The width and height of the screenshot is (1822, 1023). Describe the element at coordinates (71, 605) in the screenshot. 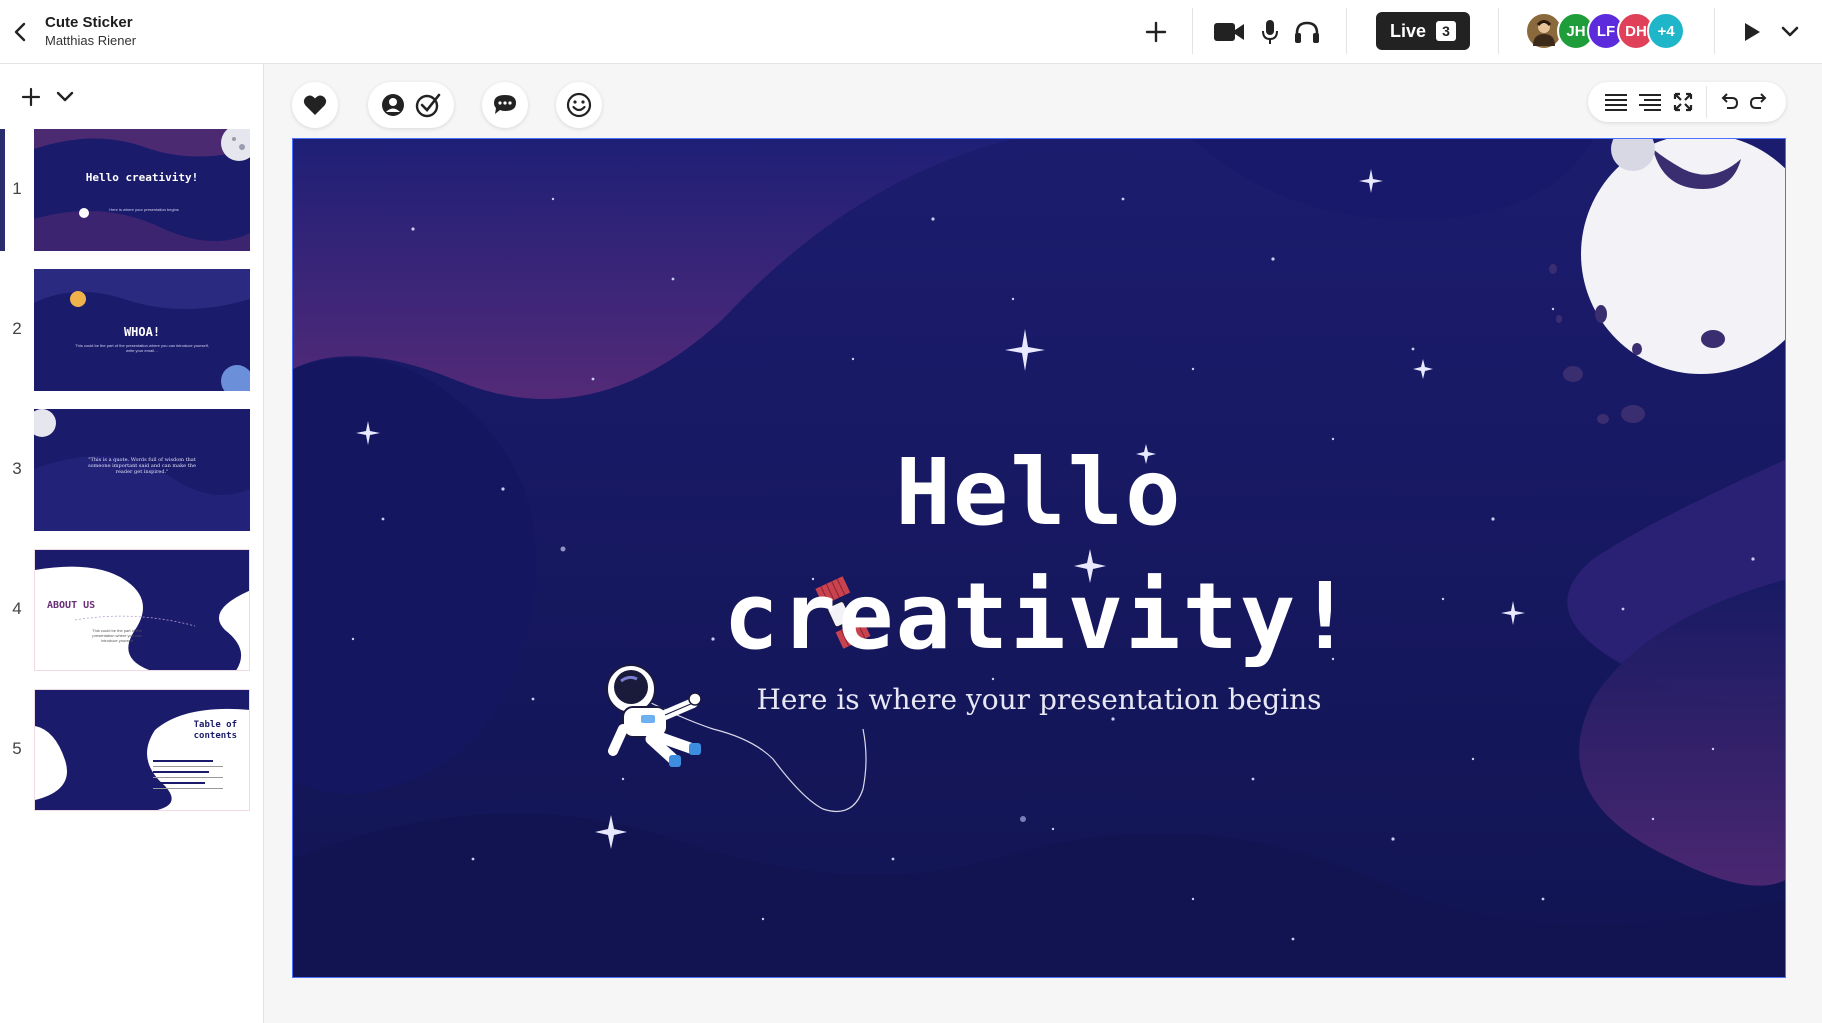

I see `slide-preview-title: ABOUT US` at that location.